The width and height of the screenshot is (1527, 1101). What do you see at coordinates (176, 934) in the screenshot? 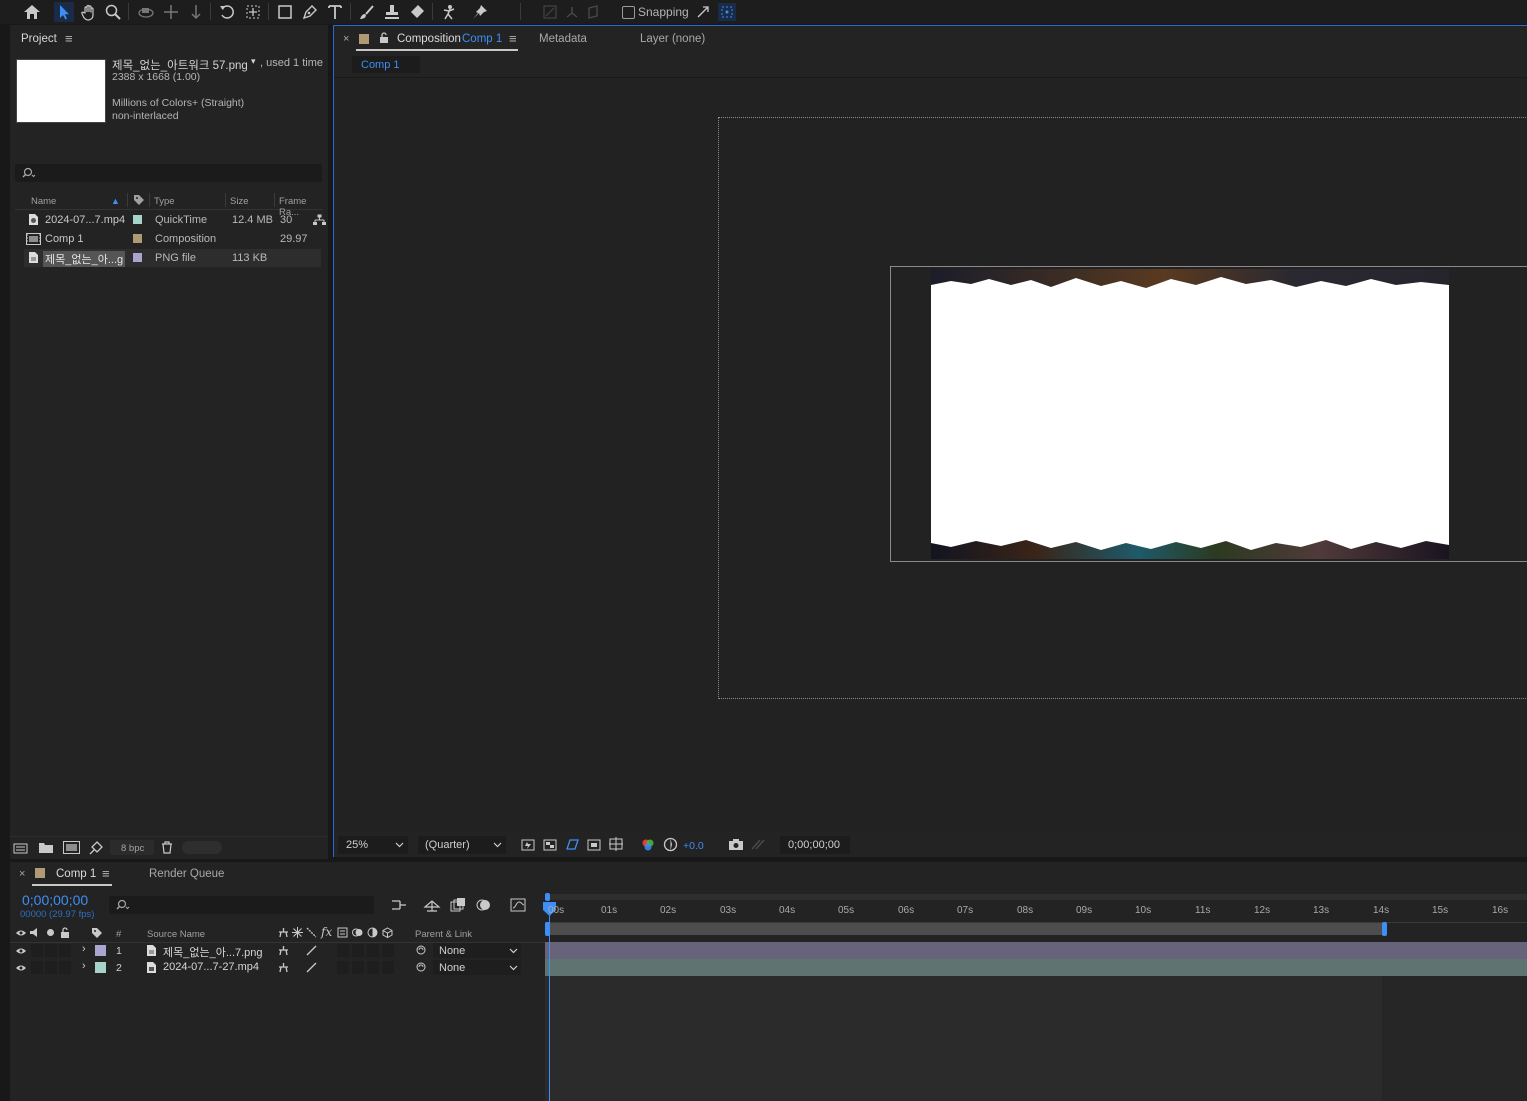
I see `col-source-name: Source Name` at bounding box center [176, 934].